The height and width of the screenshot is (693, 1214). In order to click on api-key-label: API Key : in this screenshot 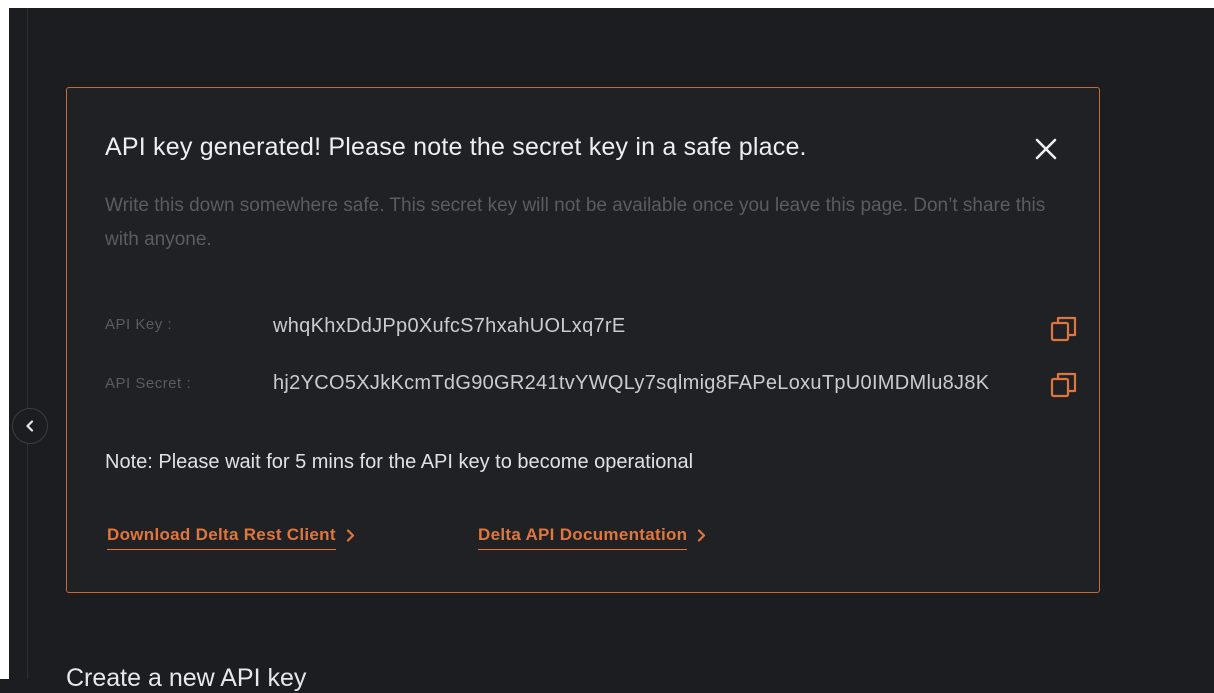, I will do `click(139, 324)`.